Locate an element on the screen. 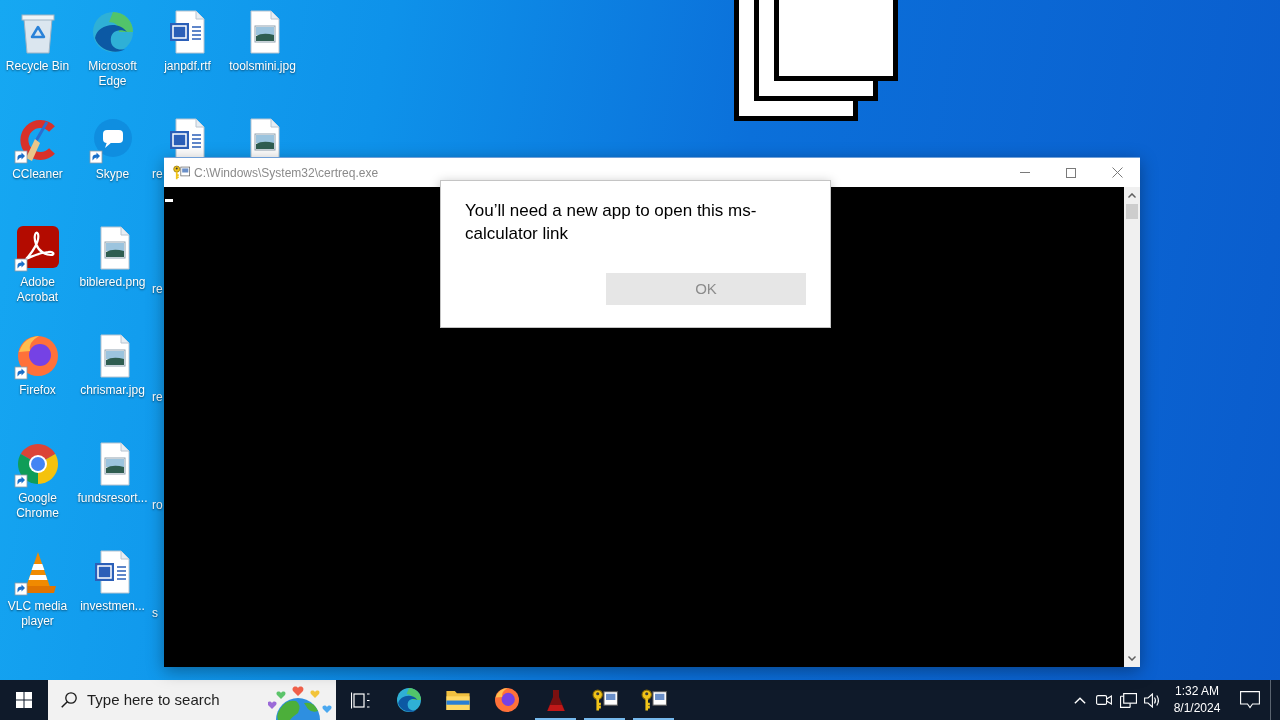  flask-icon is located at coordinates (555, 700).